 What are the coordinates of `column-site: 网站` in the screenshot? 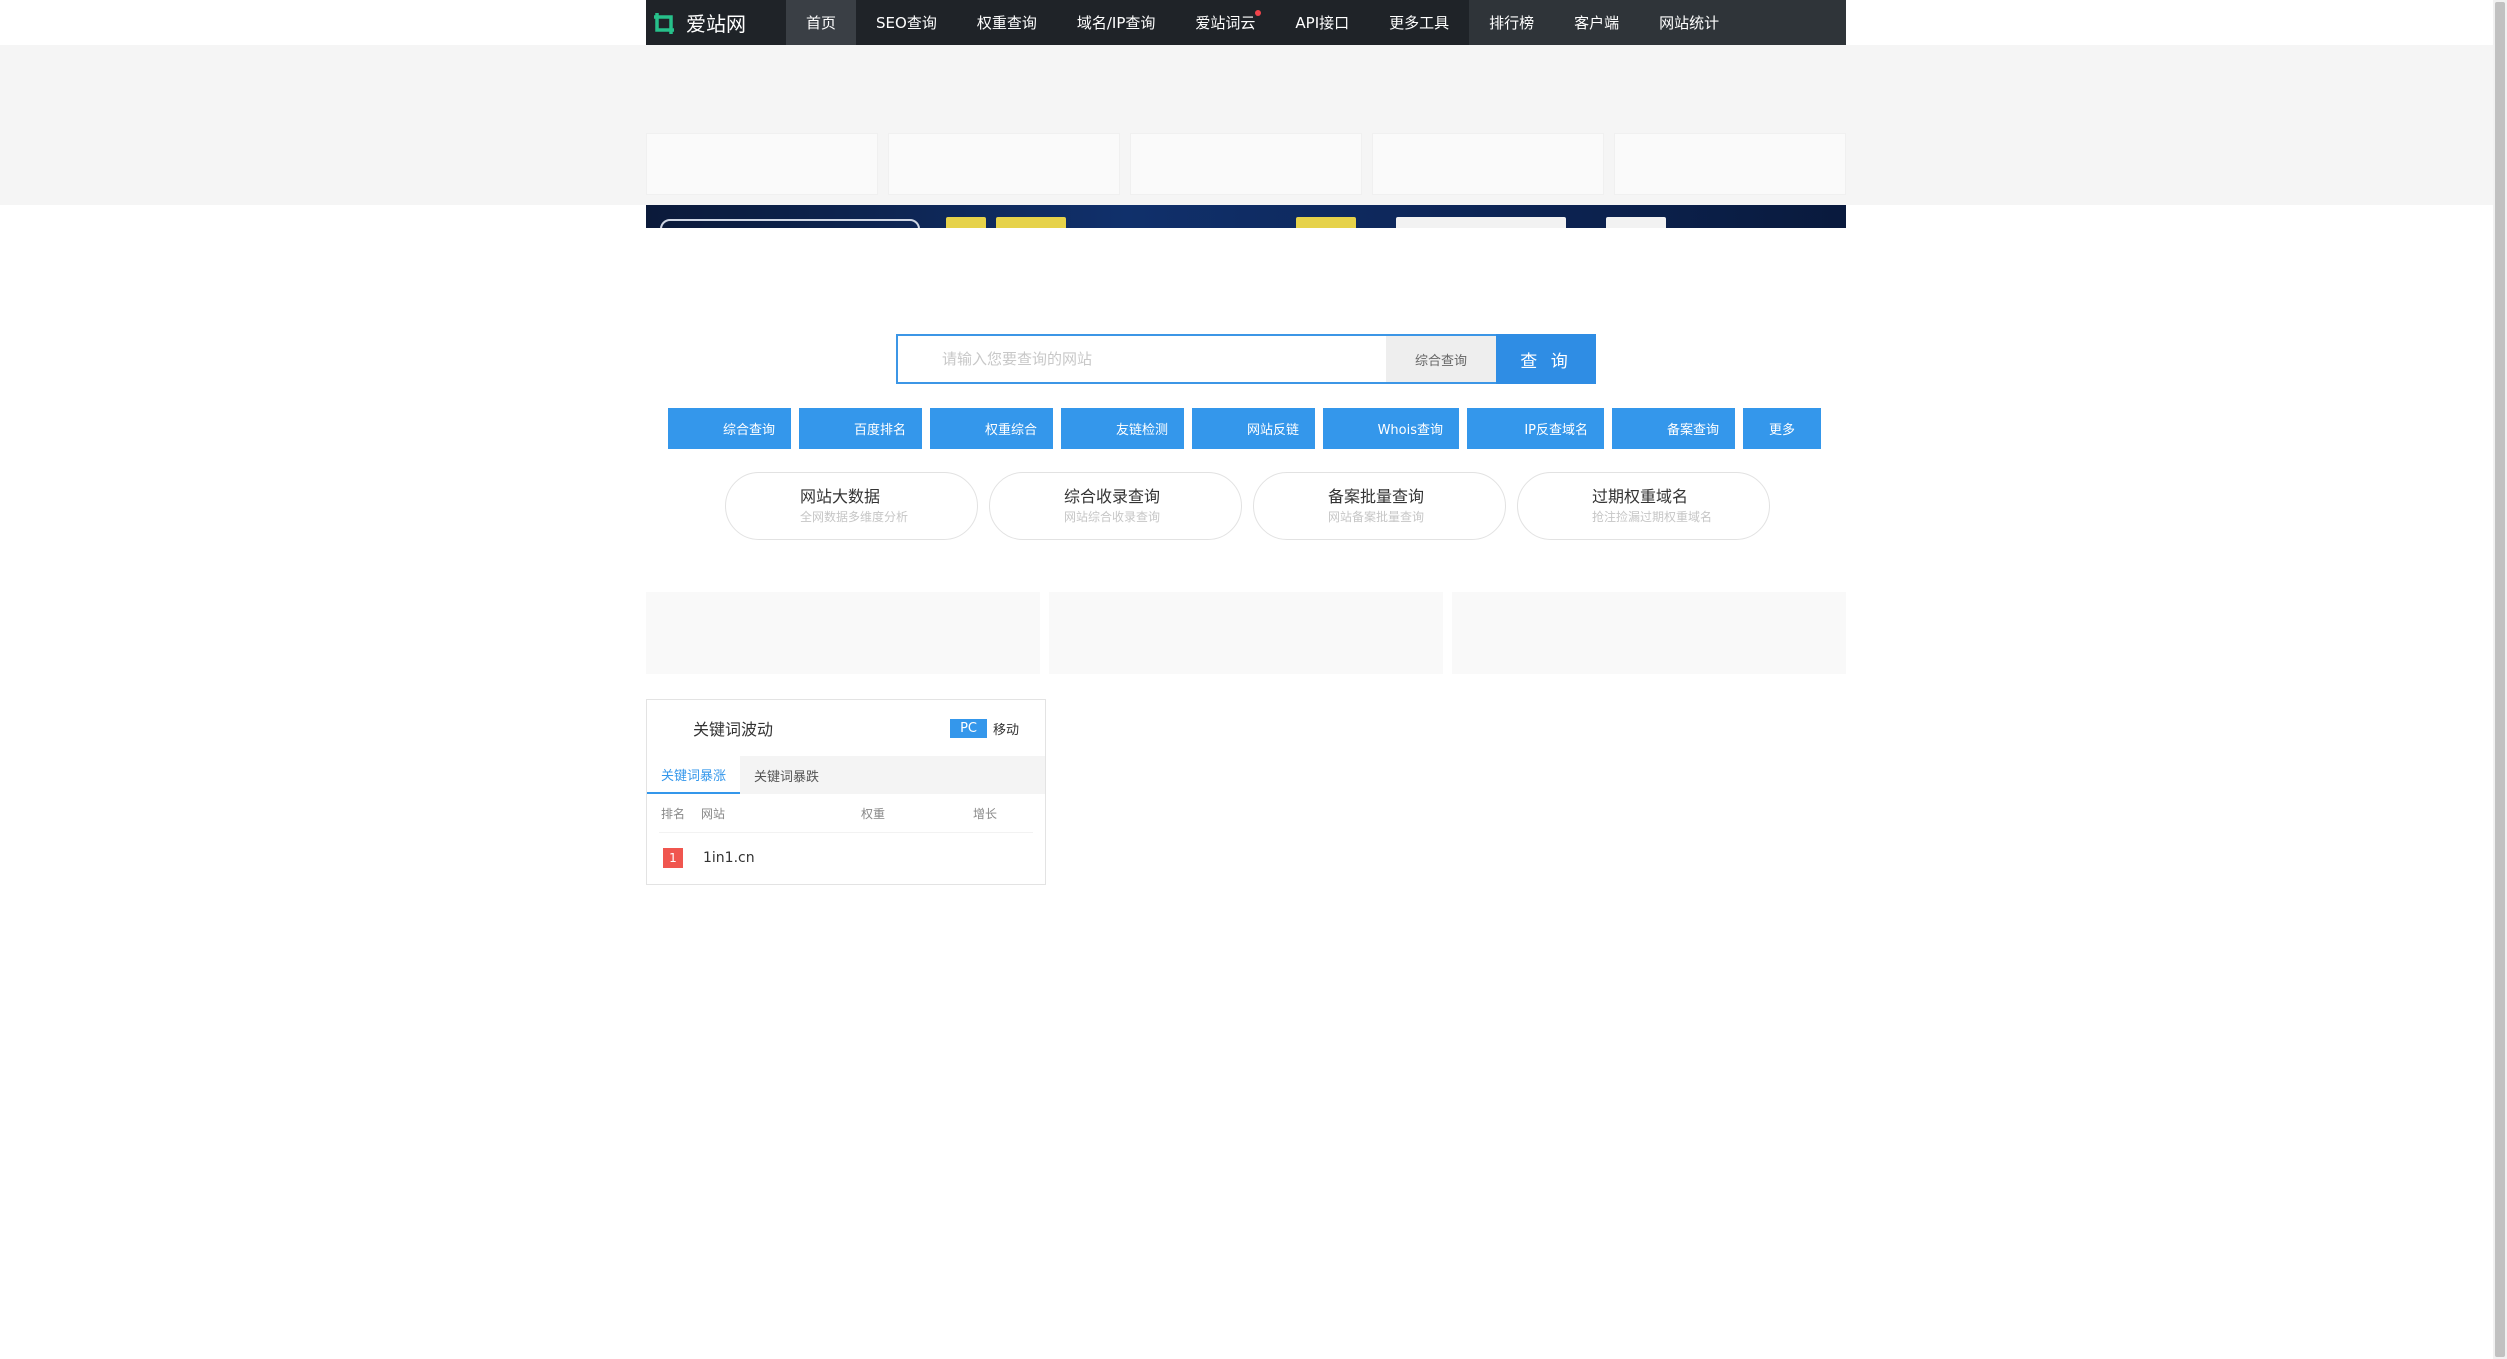 It's located at (713, 813).